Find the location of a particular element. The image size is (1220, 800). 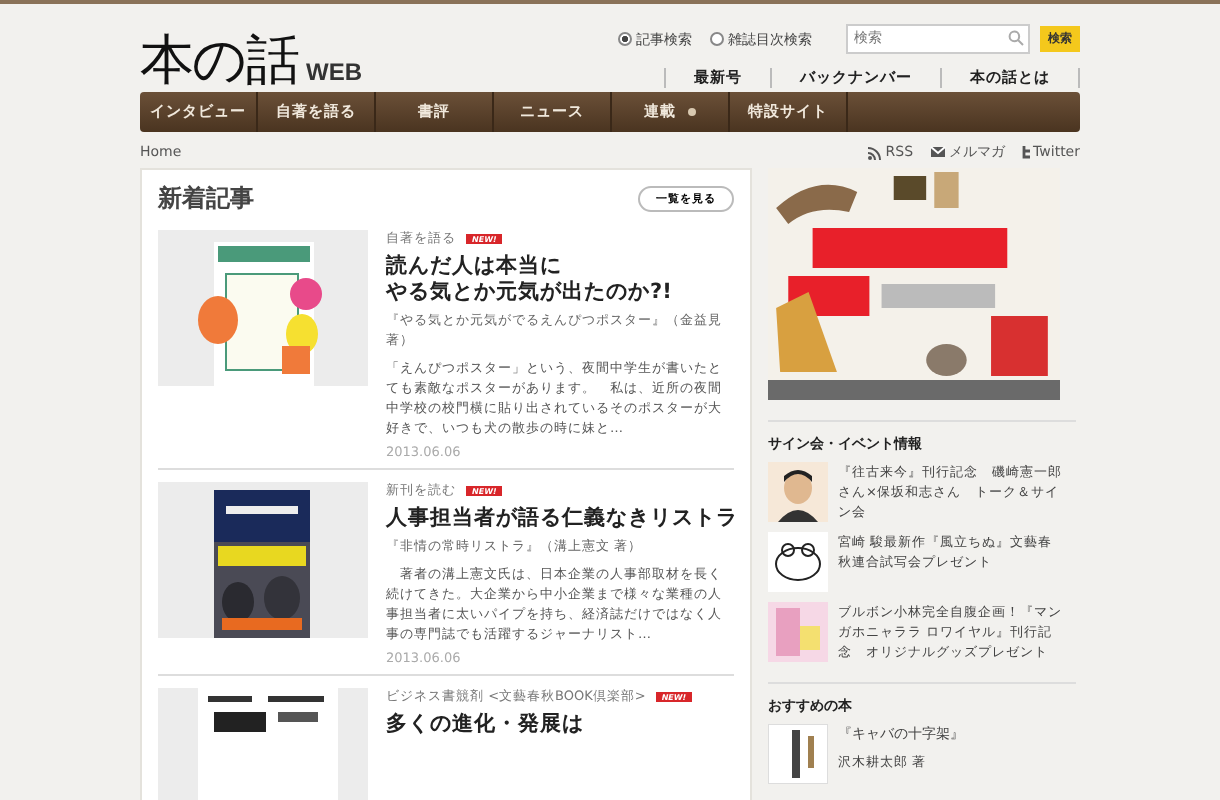

mail-icon is located at coordinates (937, 152).